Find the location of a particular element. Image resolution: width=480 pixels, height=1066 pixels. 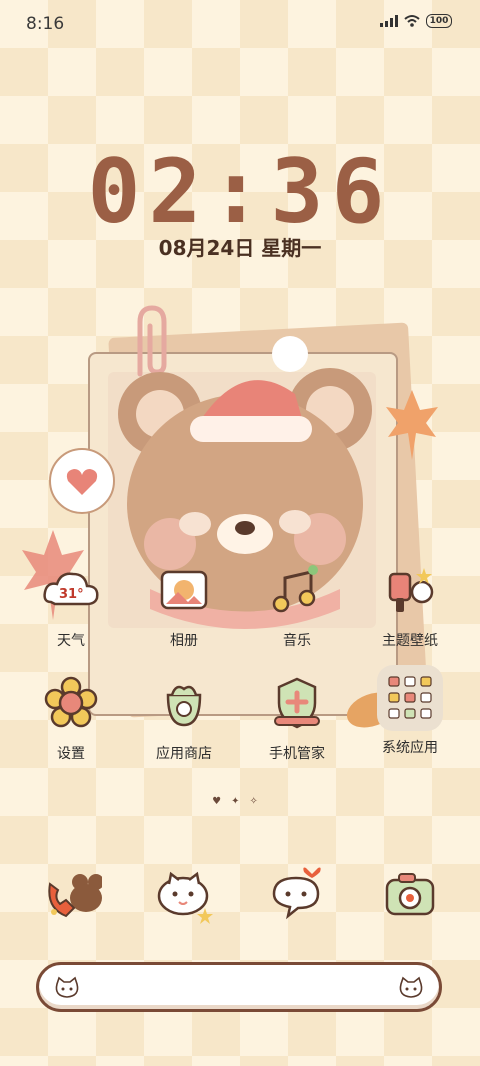

app-weather: 31° 天气 is located at coordinates (71, 605).